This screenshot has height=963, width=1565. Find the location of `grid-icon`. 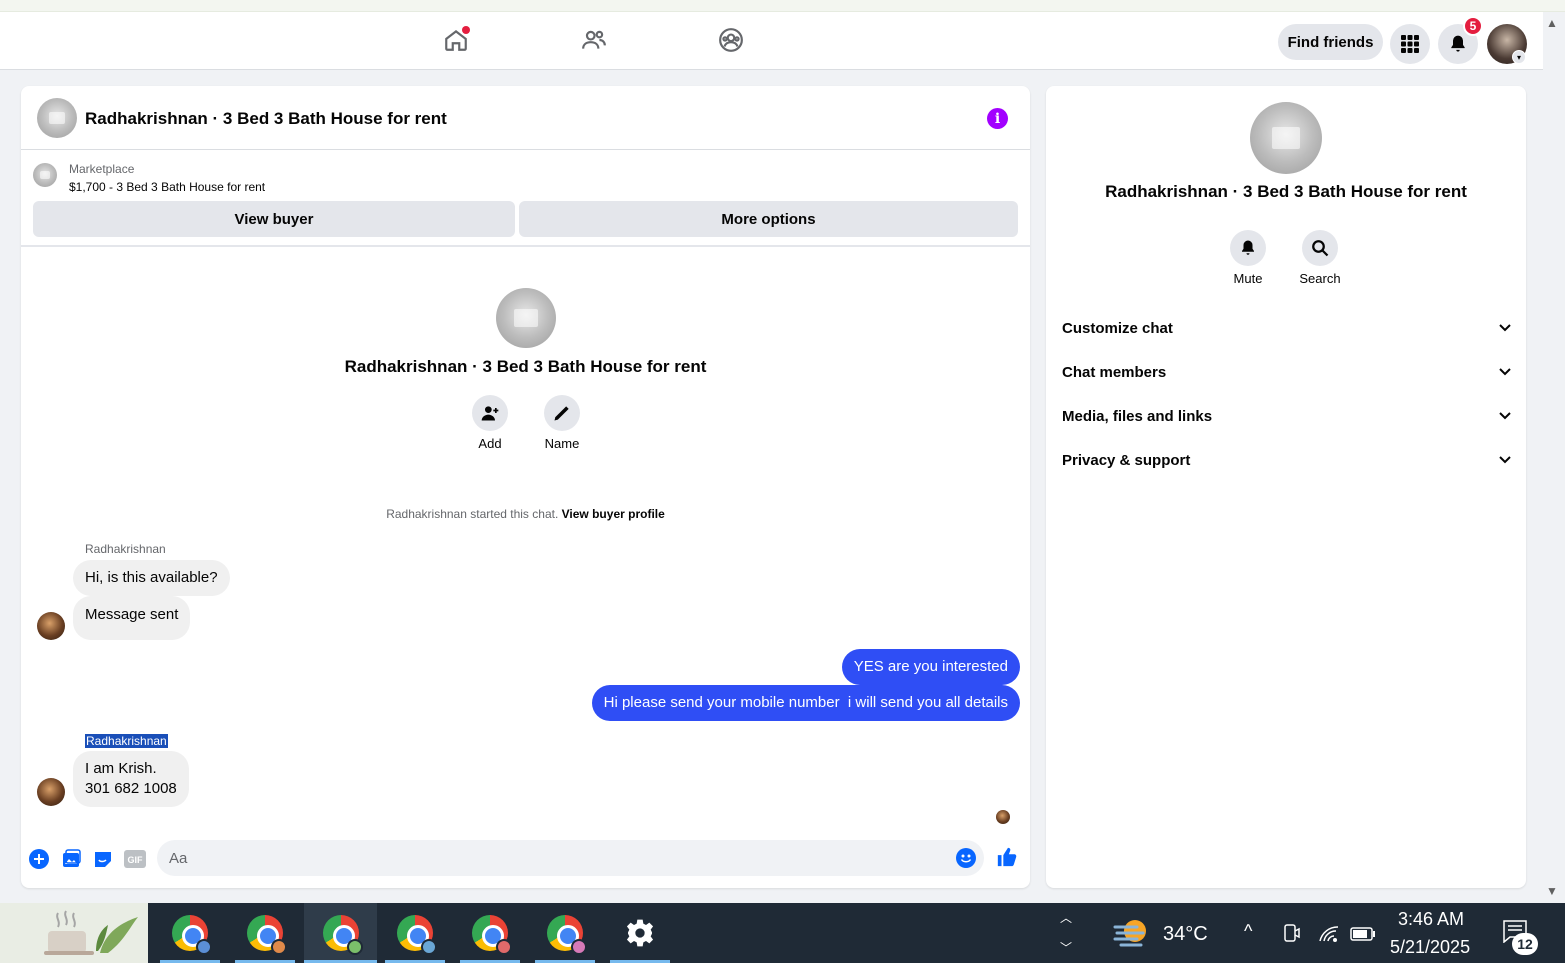

grid-icon is located at coordinates (1410, 44).